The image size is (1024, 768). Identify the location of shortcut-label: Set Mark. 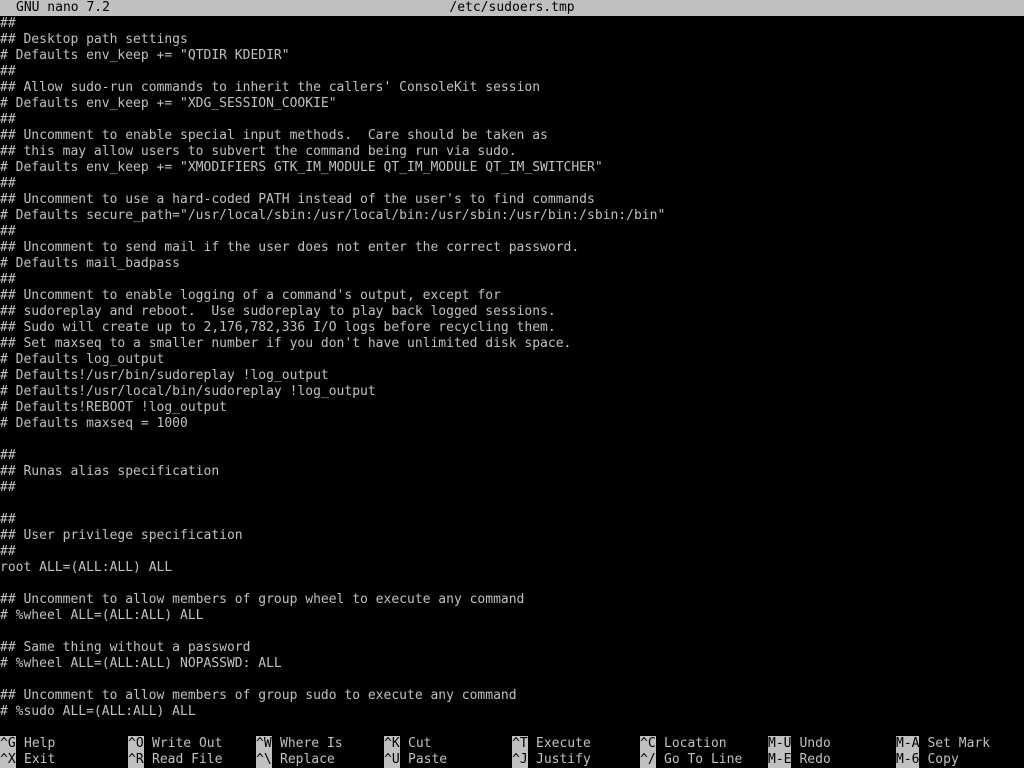
(959, 743).